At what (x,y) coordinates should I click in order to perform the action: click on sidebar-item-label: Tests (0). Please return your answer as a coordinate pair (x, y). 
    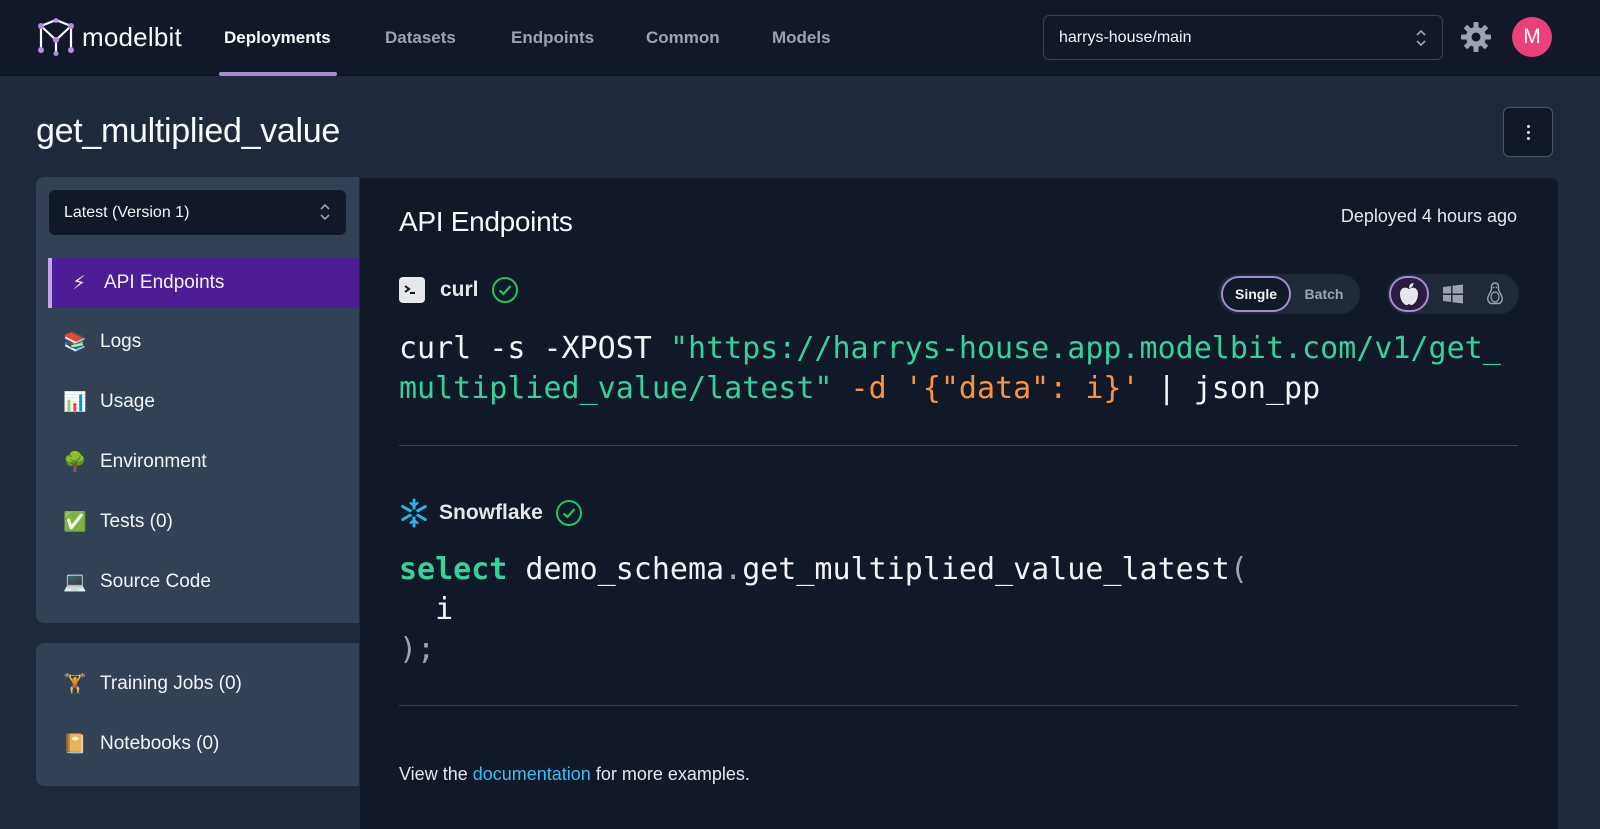
    Looking at the image, I should click on (136, 521).